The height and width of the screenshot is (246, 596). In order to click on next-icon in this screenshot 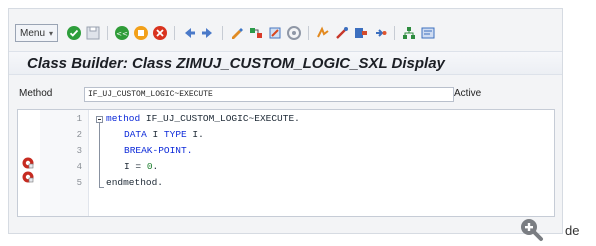, I will do `click(208, 33)`.